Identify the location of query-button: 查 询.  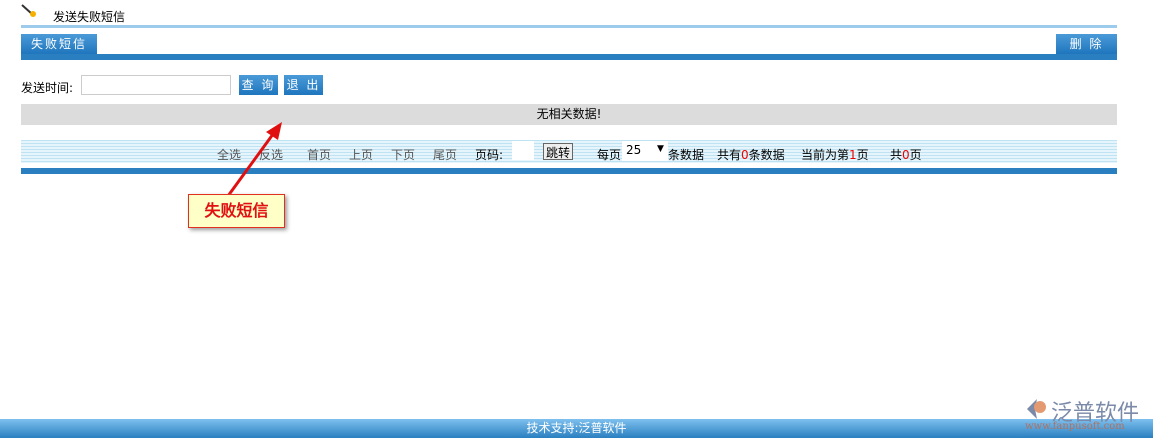
(258, 85).